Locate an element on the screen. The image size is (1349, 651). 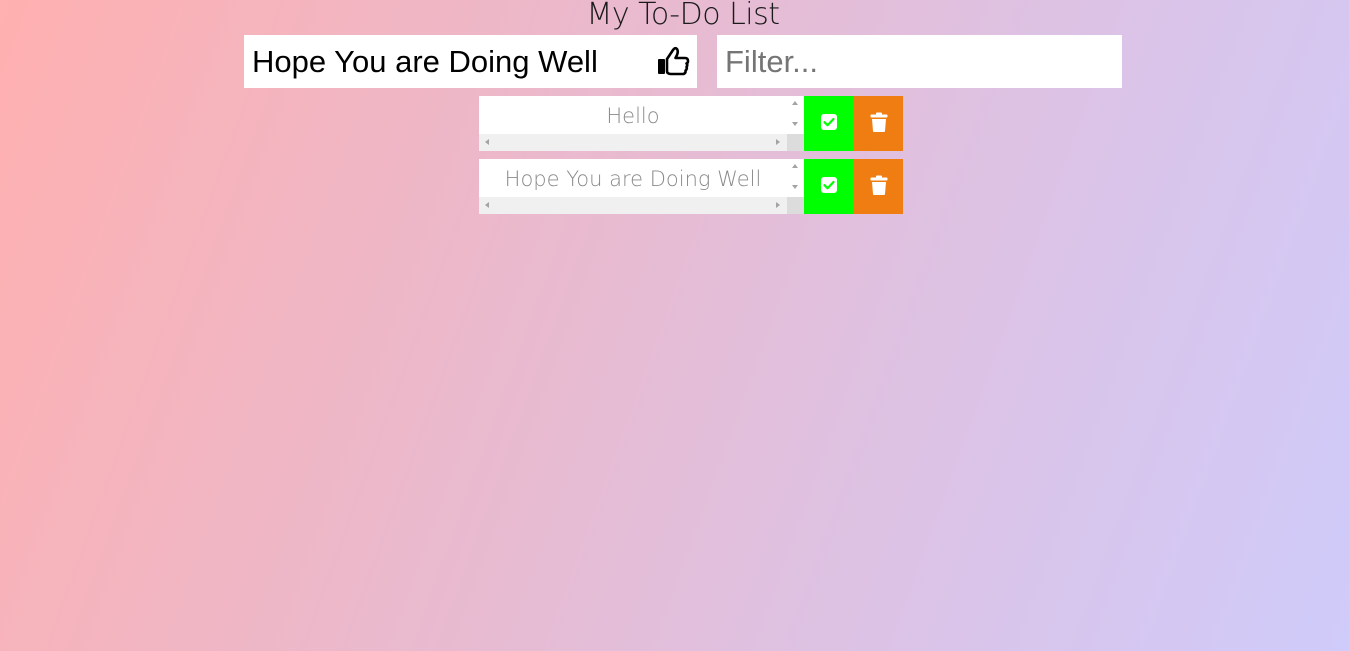
add-todo-button is located at coordinates (673, 62).